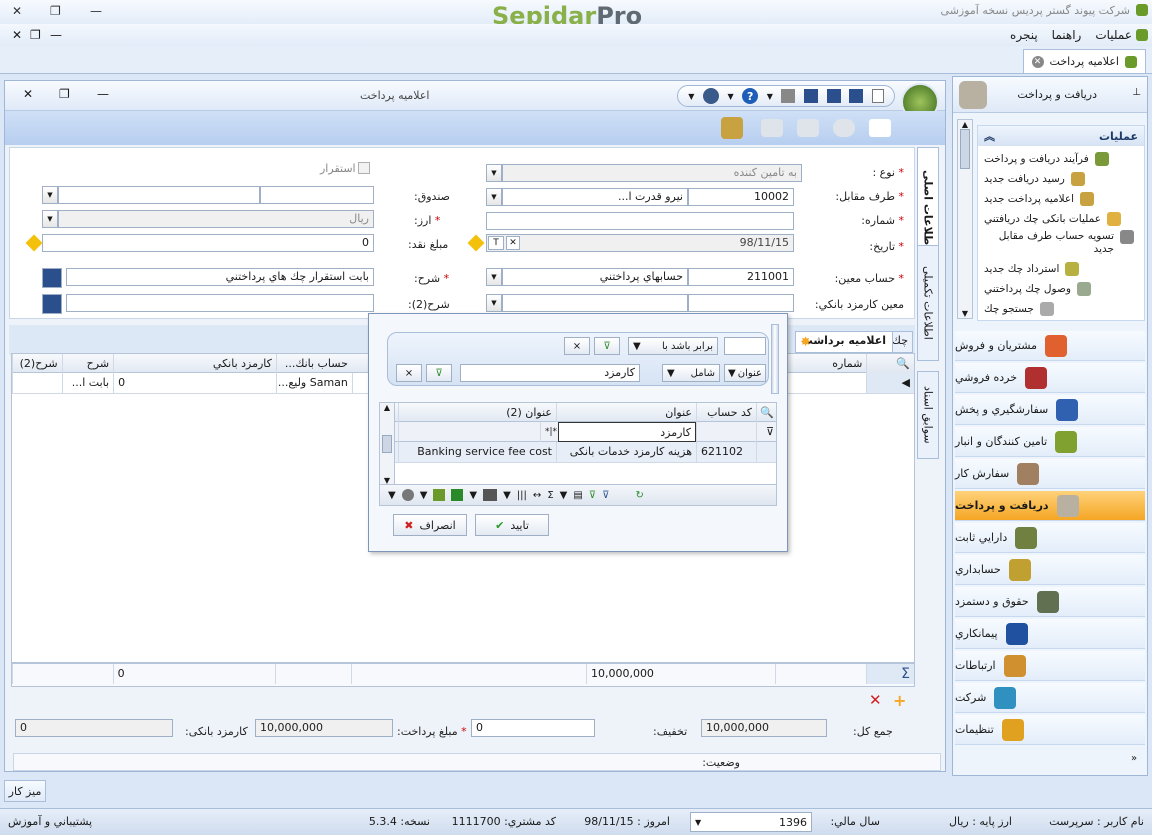 This screenshot has width=1152, height=835. I want to click on first-record-icon, so click(772, 128).